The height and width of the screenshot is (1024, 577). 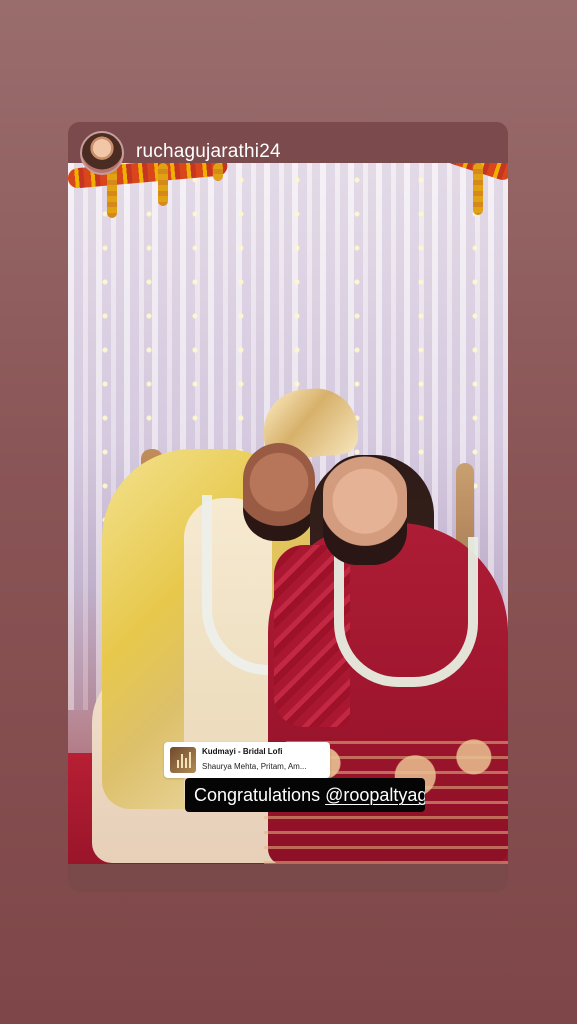 I want to click on congratulations-caption: Congratulations @roopaltyagi06, so click(x=305, y=795).